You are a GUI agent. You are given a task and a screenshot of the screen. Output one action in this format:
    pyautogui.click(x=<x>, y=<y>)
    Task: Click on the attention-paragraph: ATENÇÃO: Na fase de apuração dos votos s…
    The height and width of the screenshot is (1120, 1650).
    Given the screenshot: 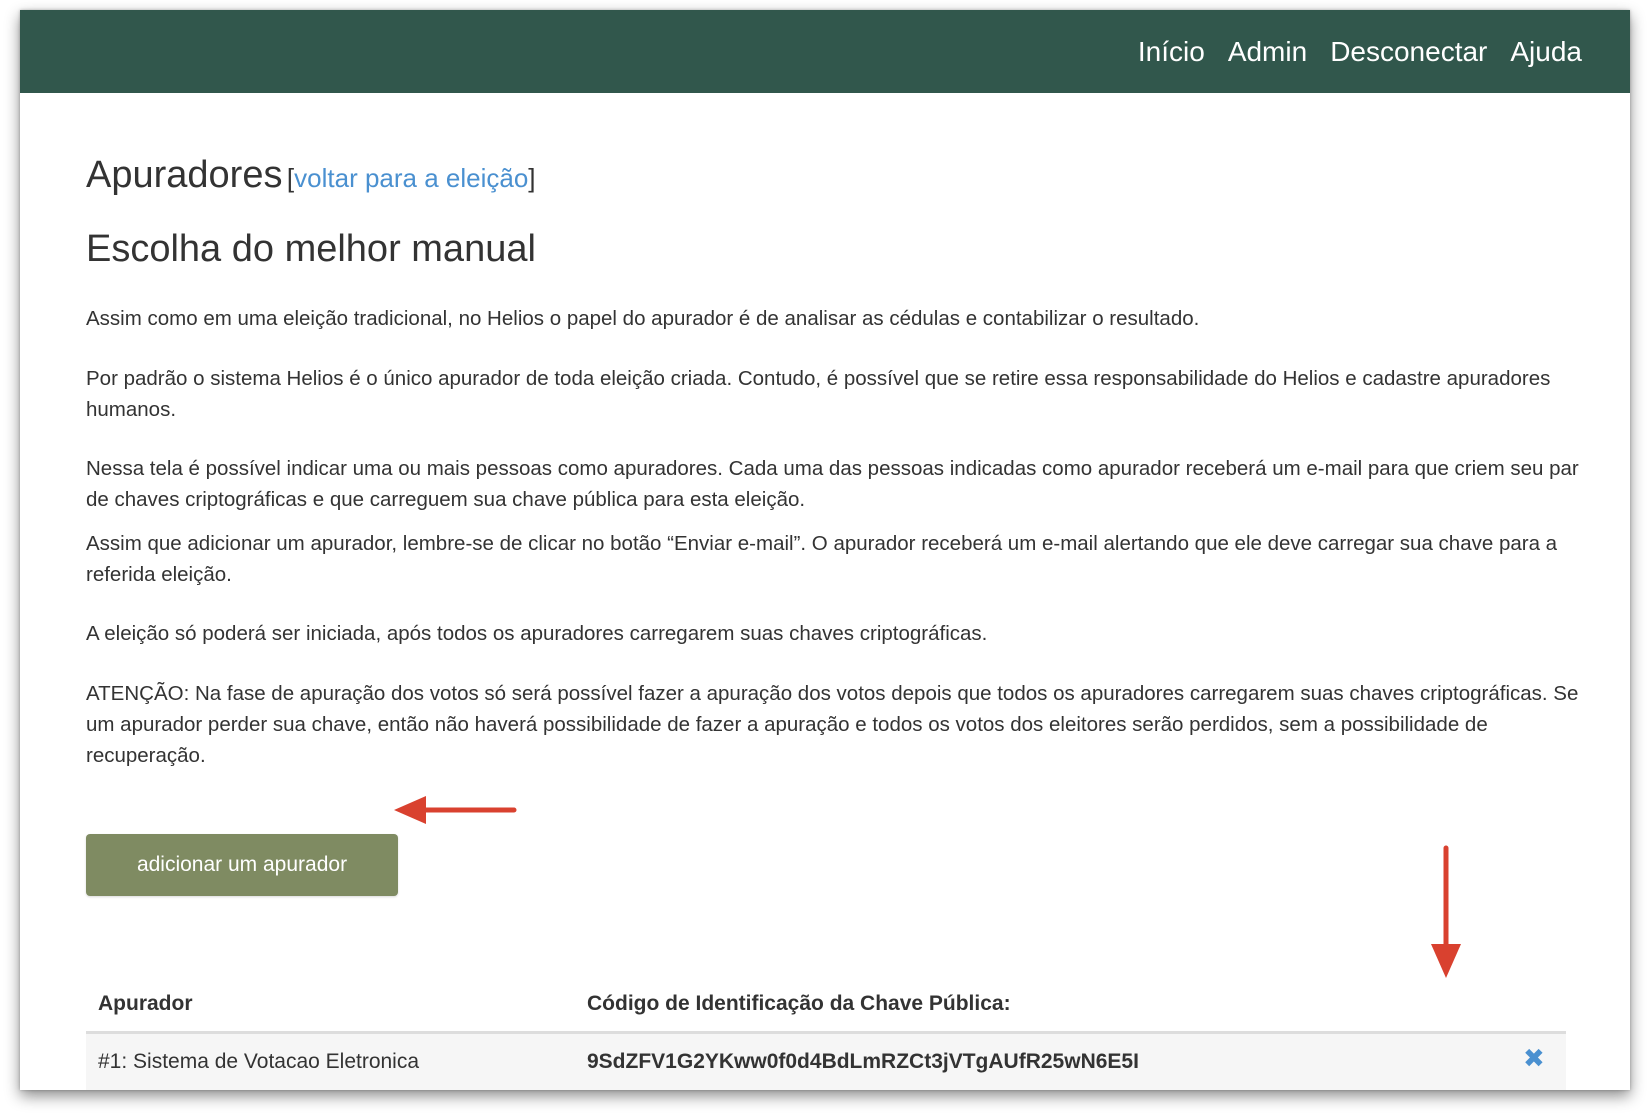 What is the action you would take?
    pyautogui.click(x=832, y=724)
    